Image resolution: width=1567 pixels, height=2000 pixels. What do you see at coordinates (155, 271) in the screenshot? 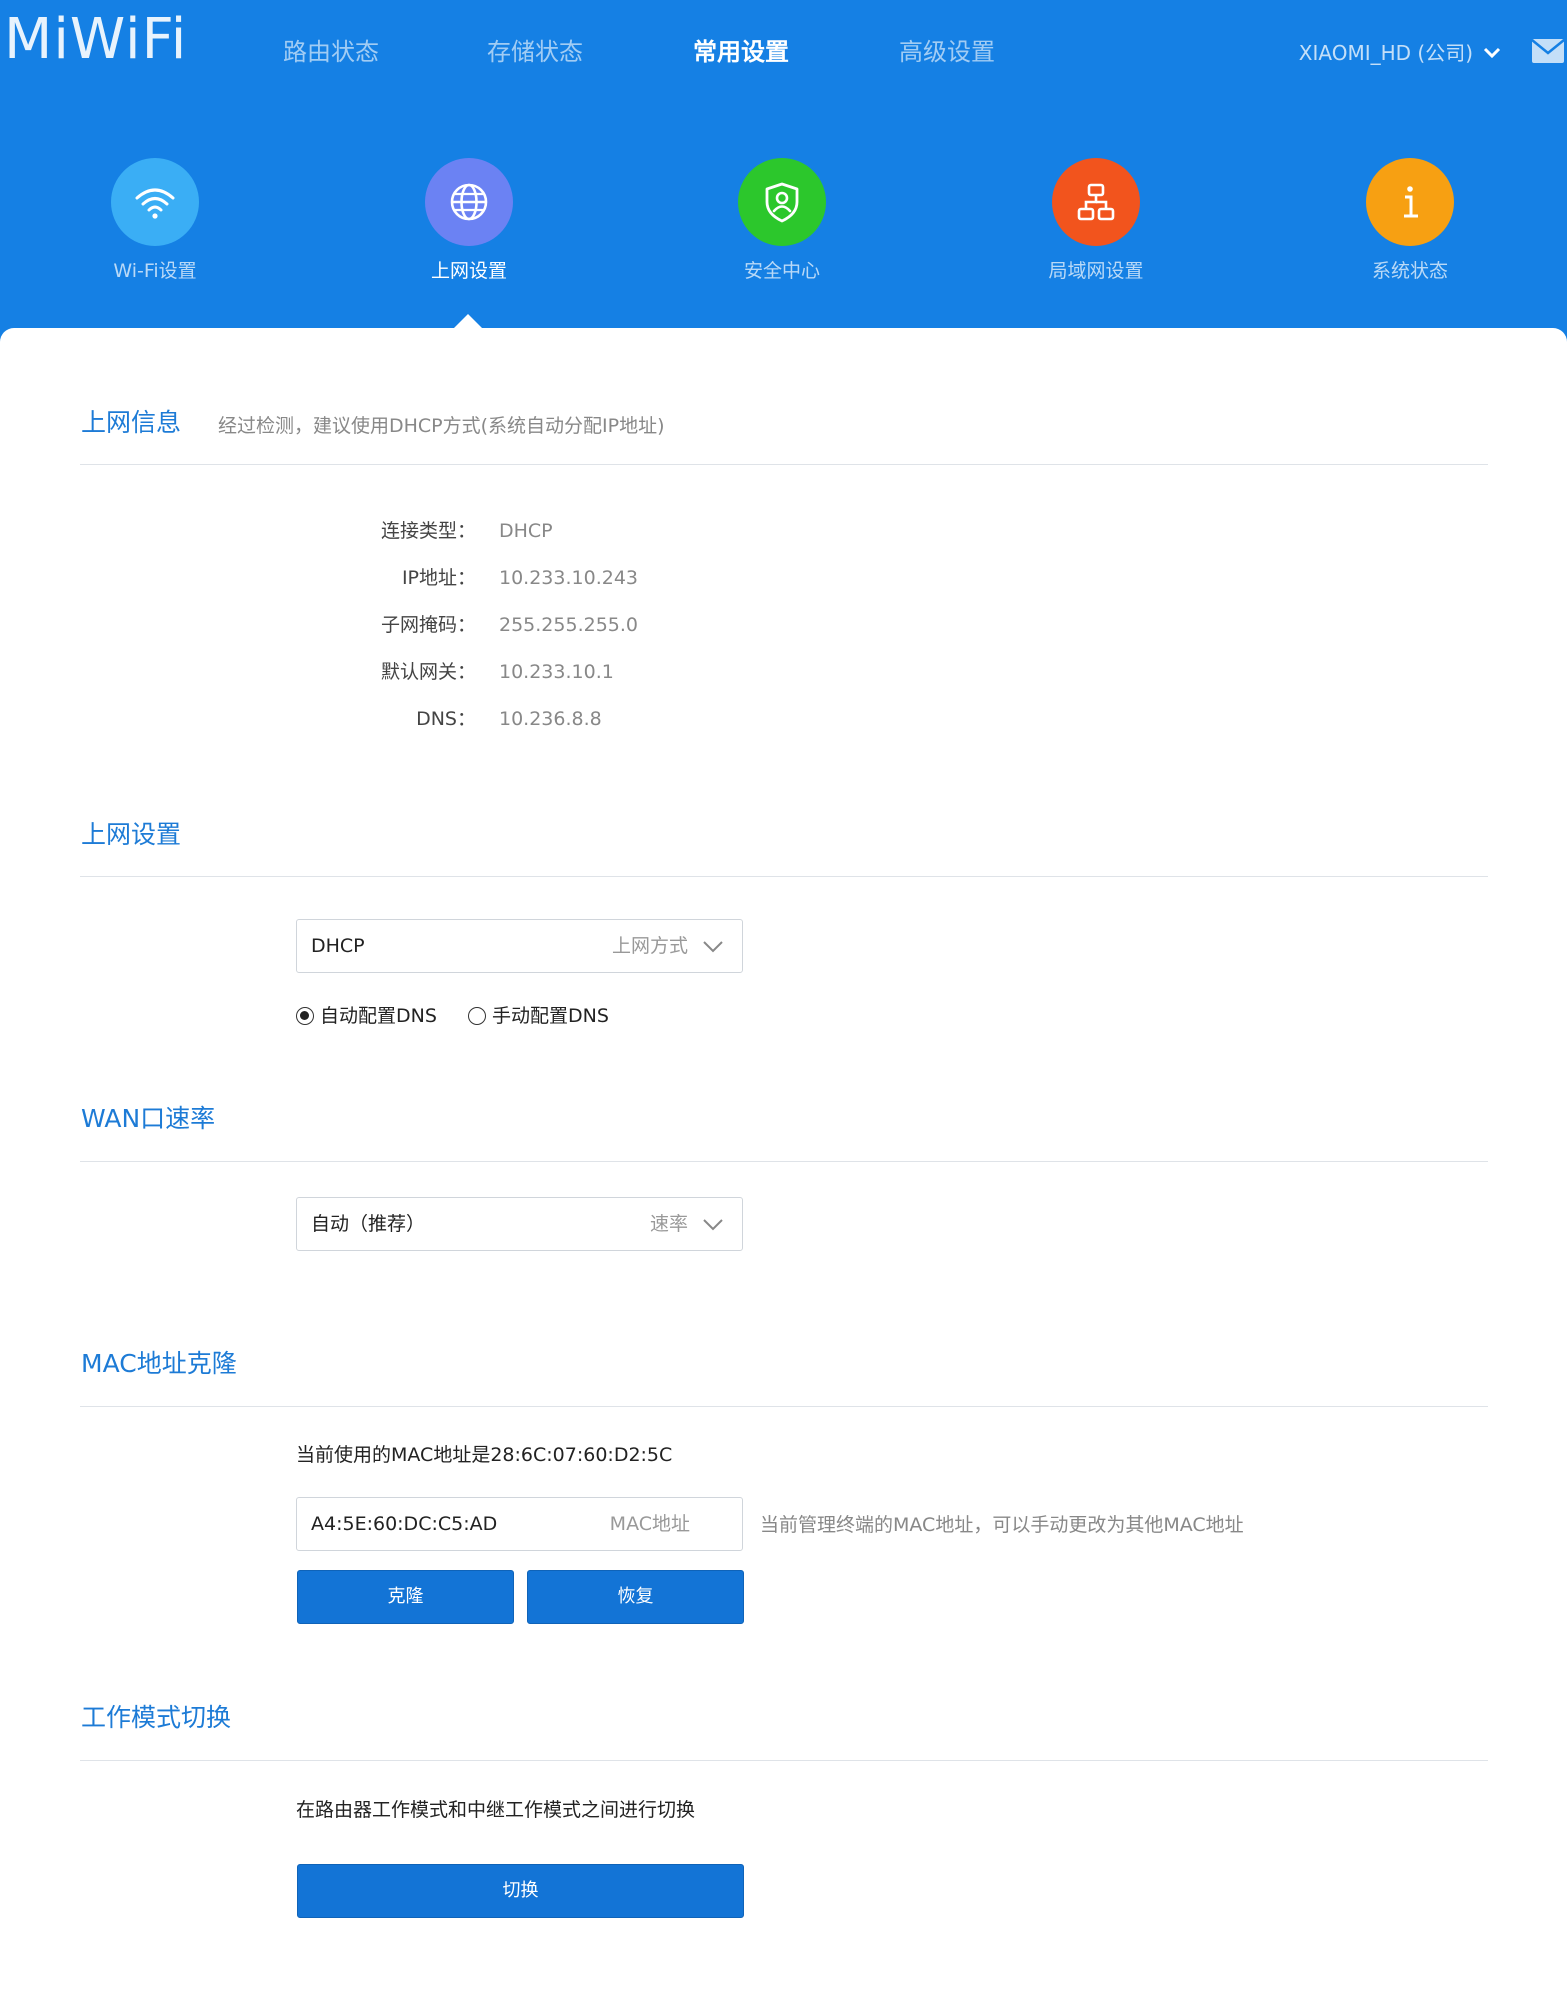
I see `category-label: Wi-Fi设置` at bounding box center [155, 271].